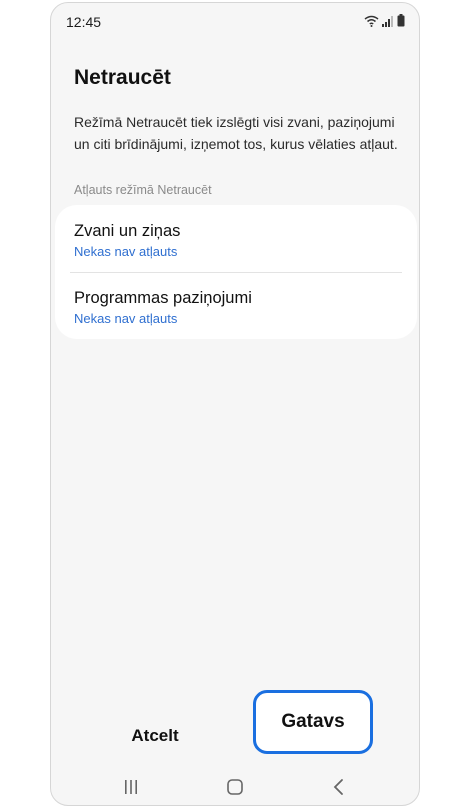 Image resolution: width=470 pixels, height=810 pixels. I want to click on setting-calls-messages: Zvani un ziņas Nekas nav atļauts, so click(236, 238).